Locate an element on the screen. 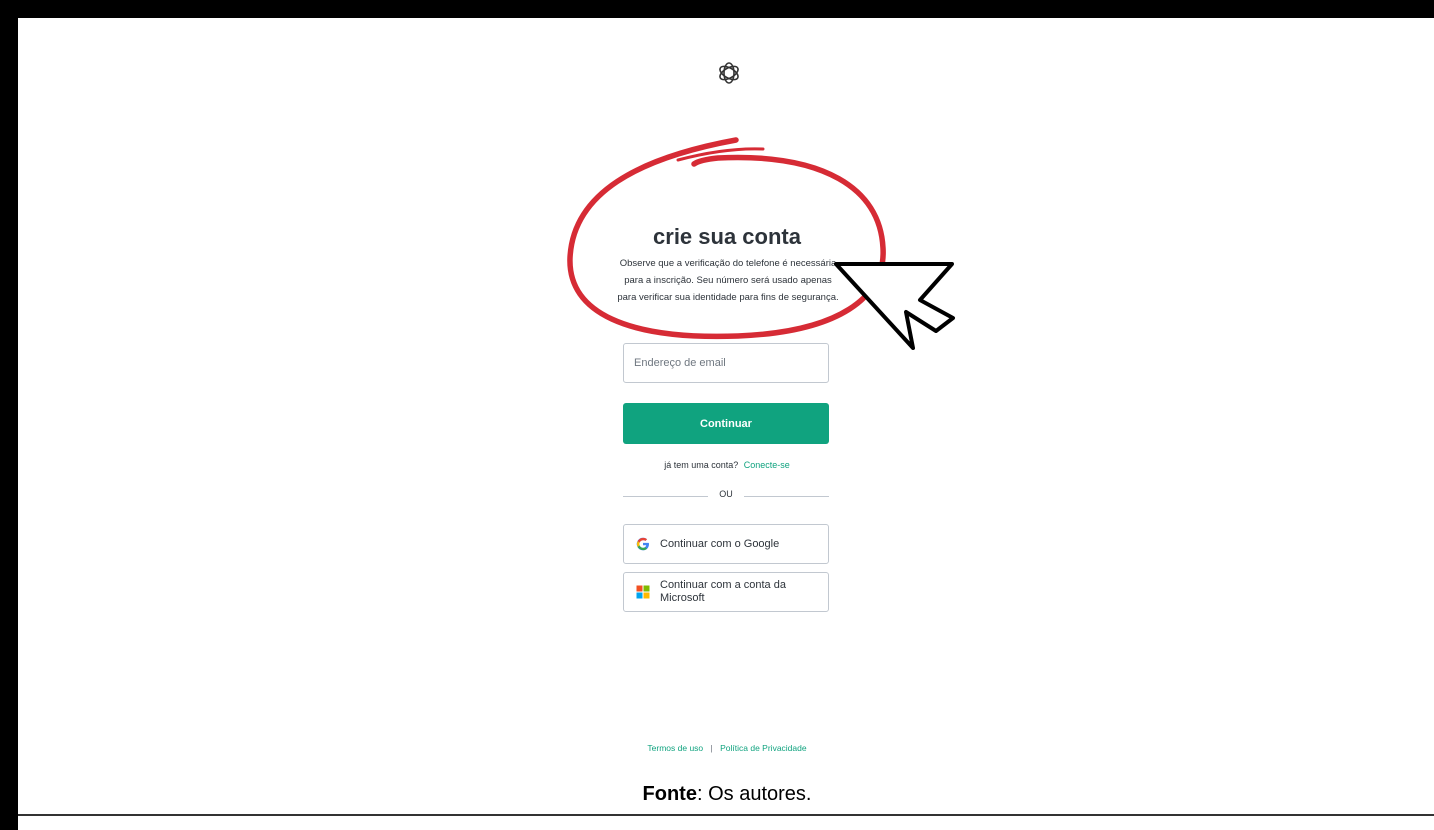 The width and height of the screenshot is (1434, 830). terms-link: Termos de uso is located at coordinates (675, 748).